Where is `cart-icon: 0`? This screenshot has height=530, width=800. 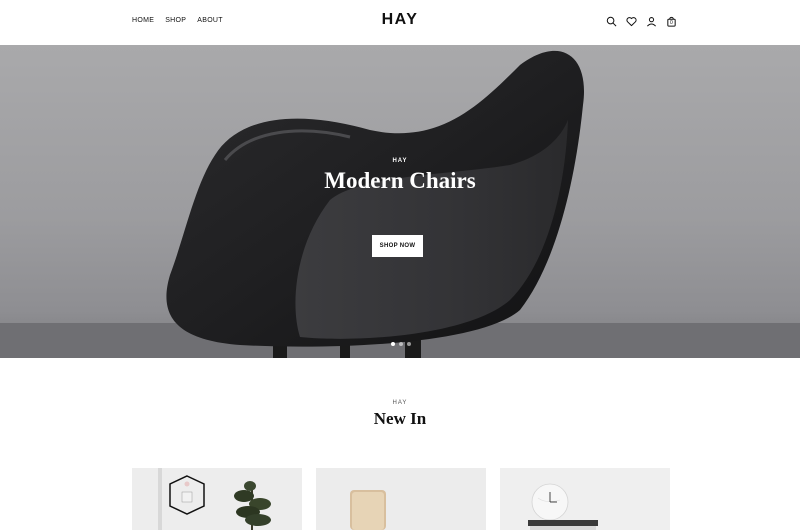
cart-icon: 0 is located at coordinates (671, 21).